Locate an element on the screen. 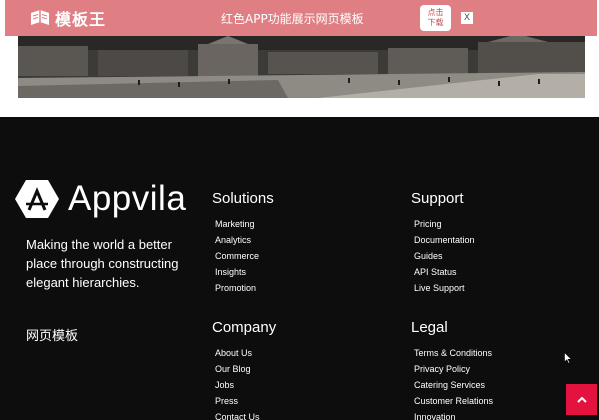 Image resolution: width=599 pixels, height=420 pixels. footer-link: Press is located at coordinates (245, 401).